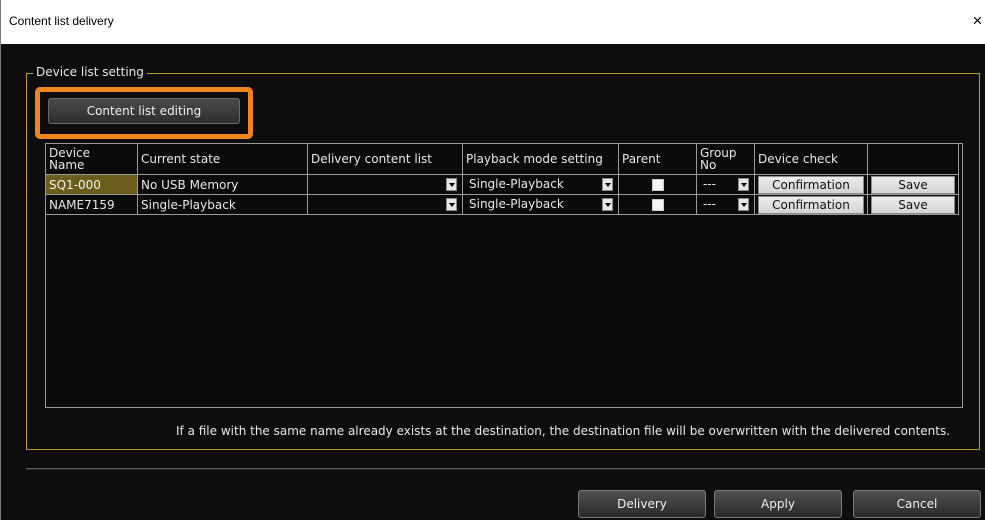  I want to click on header-device-name: Device Name, so click(91, 159).